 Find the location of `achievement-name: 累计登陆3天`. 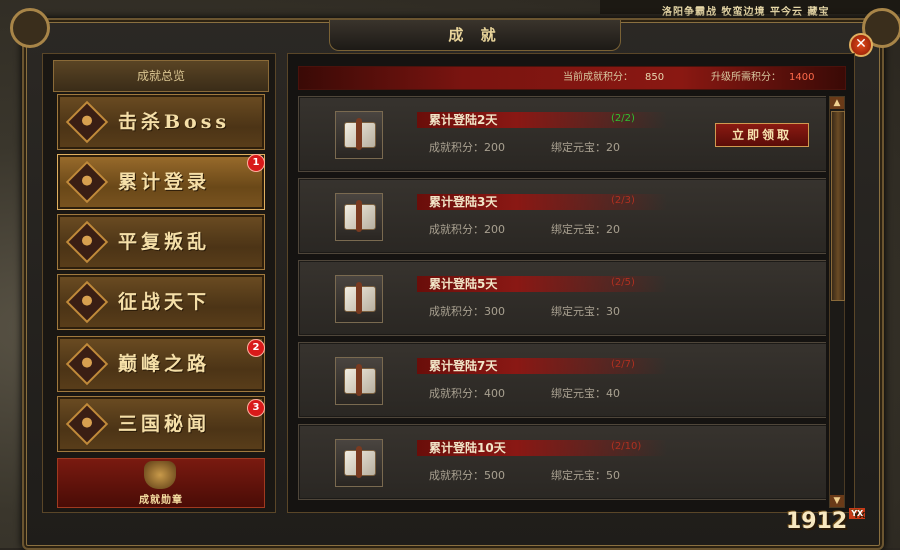

achievement-name: 累计登陆3天 is located at coordinates (463, 202).